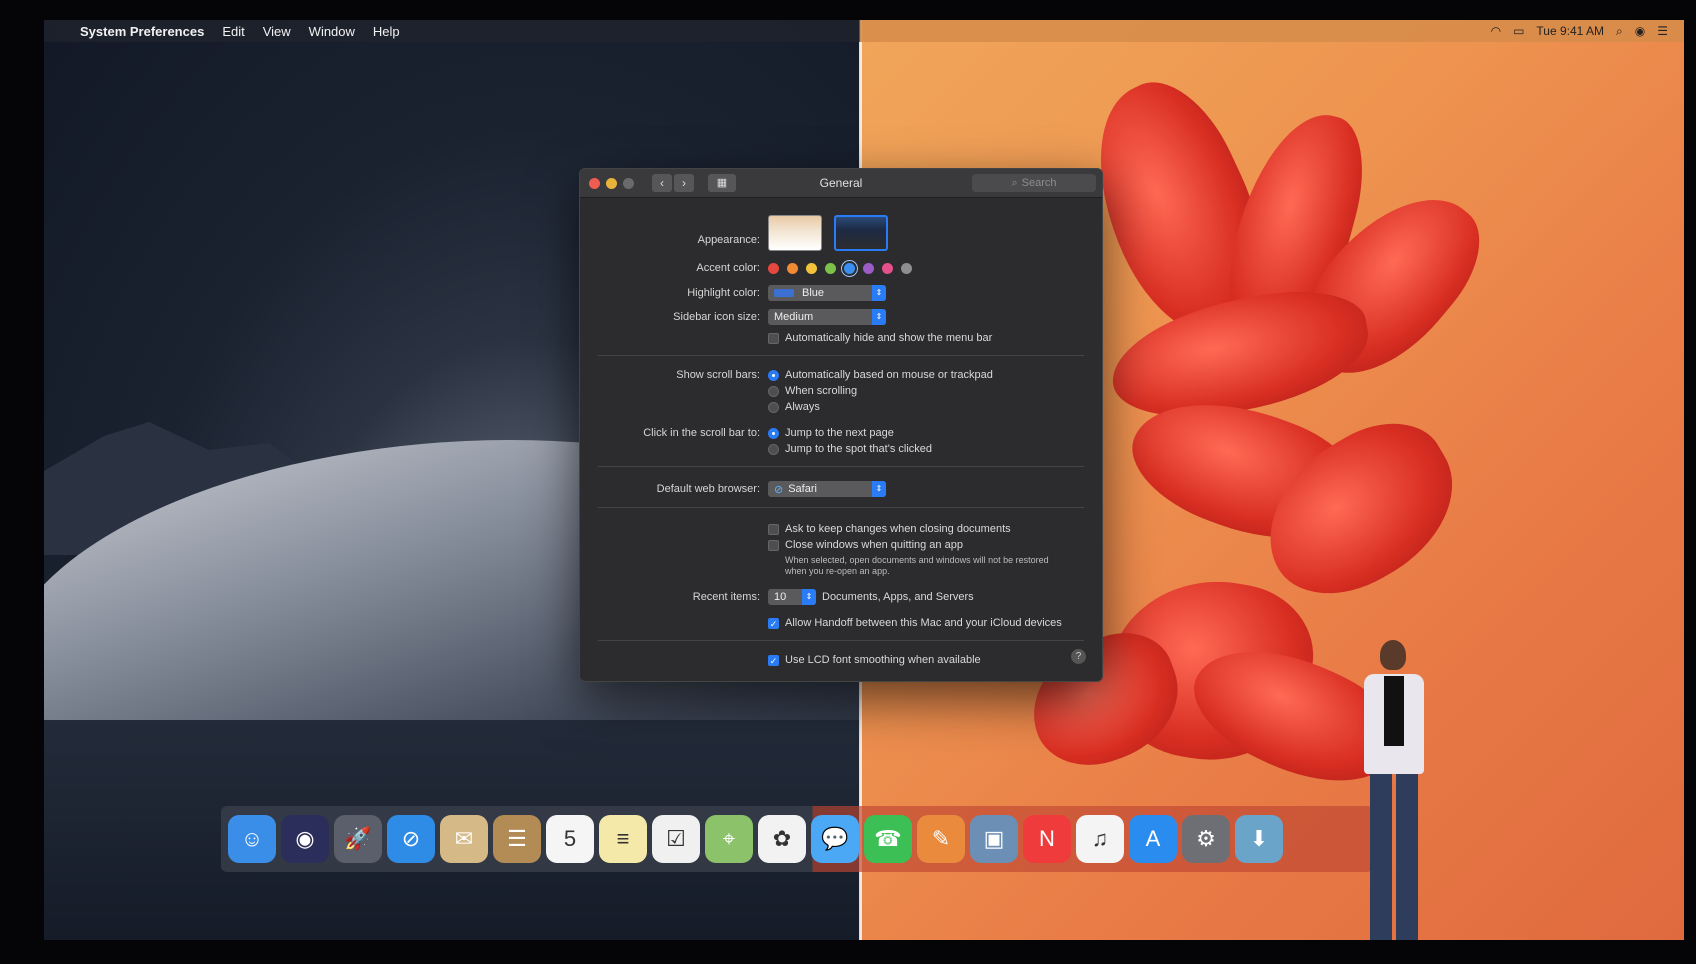 The image size is (1696, 964). I want to click on messages-icon: 💬, so click(835, 839).